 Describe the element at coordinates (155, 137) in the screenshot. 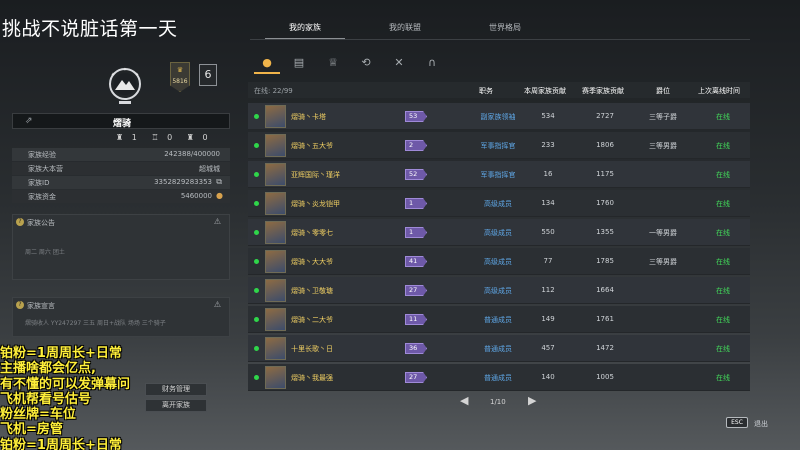

I see `tower-icon: ♖` at that location.